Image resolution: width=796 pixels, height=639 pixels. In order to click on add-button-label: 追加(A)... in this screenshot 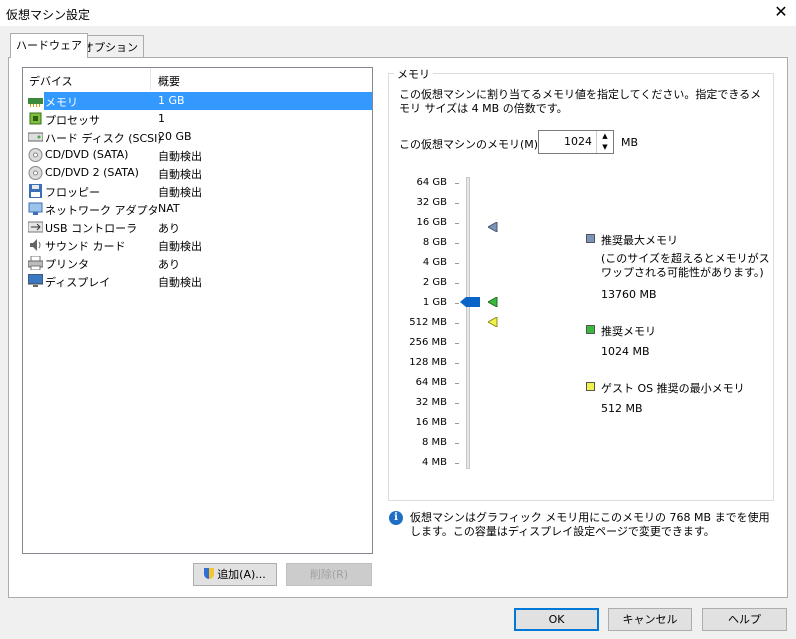, I will do `click(241, 574)`.